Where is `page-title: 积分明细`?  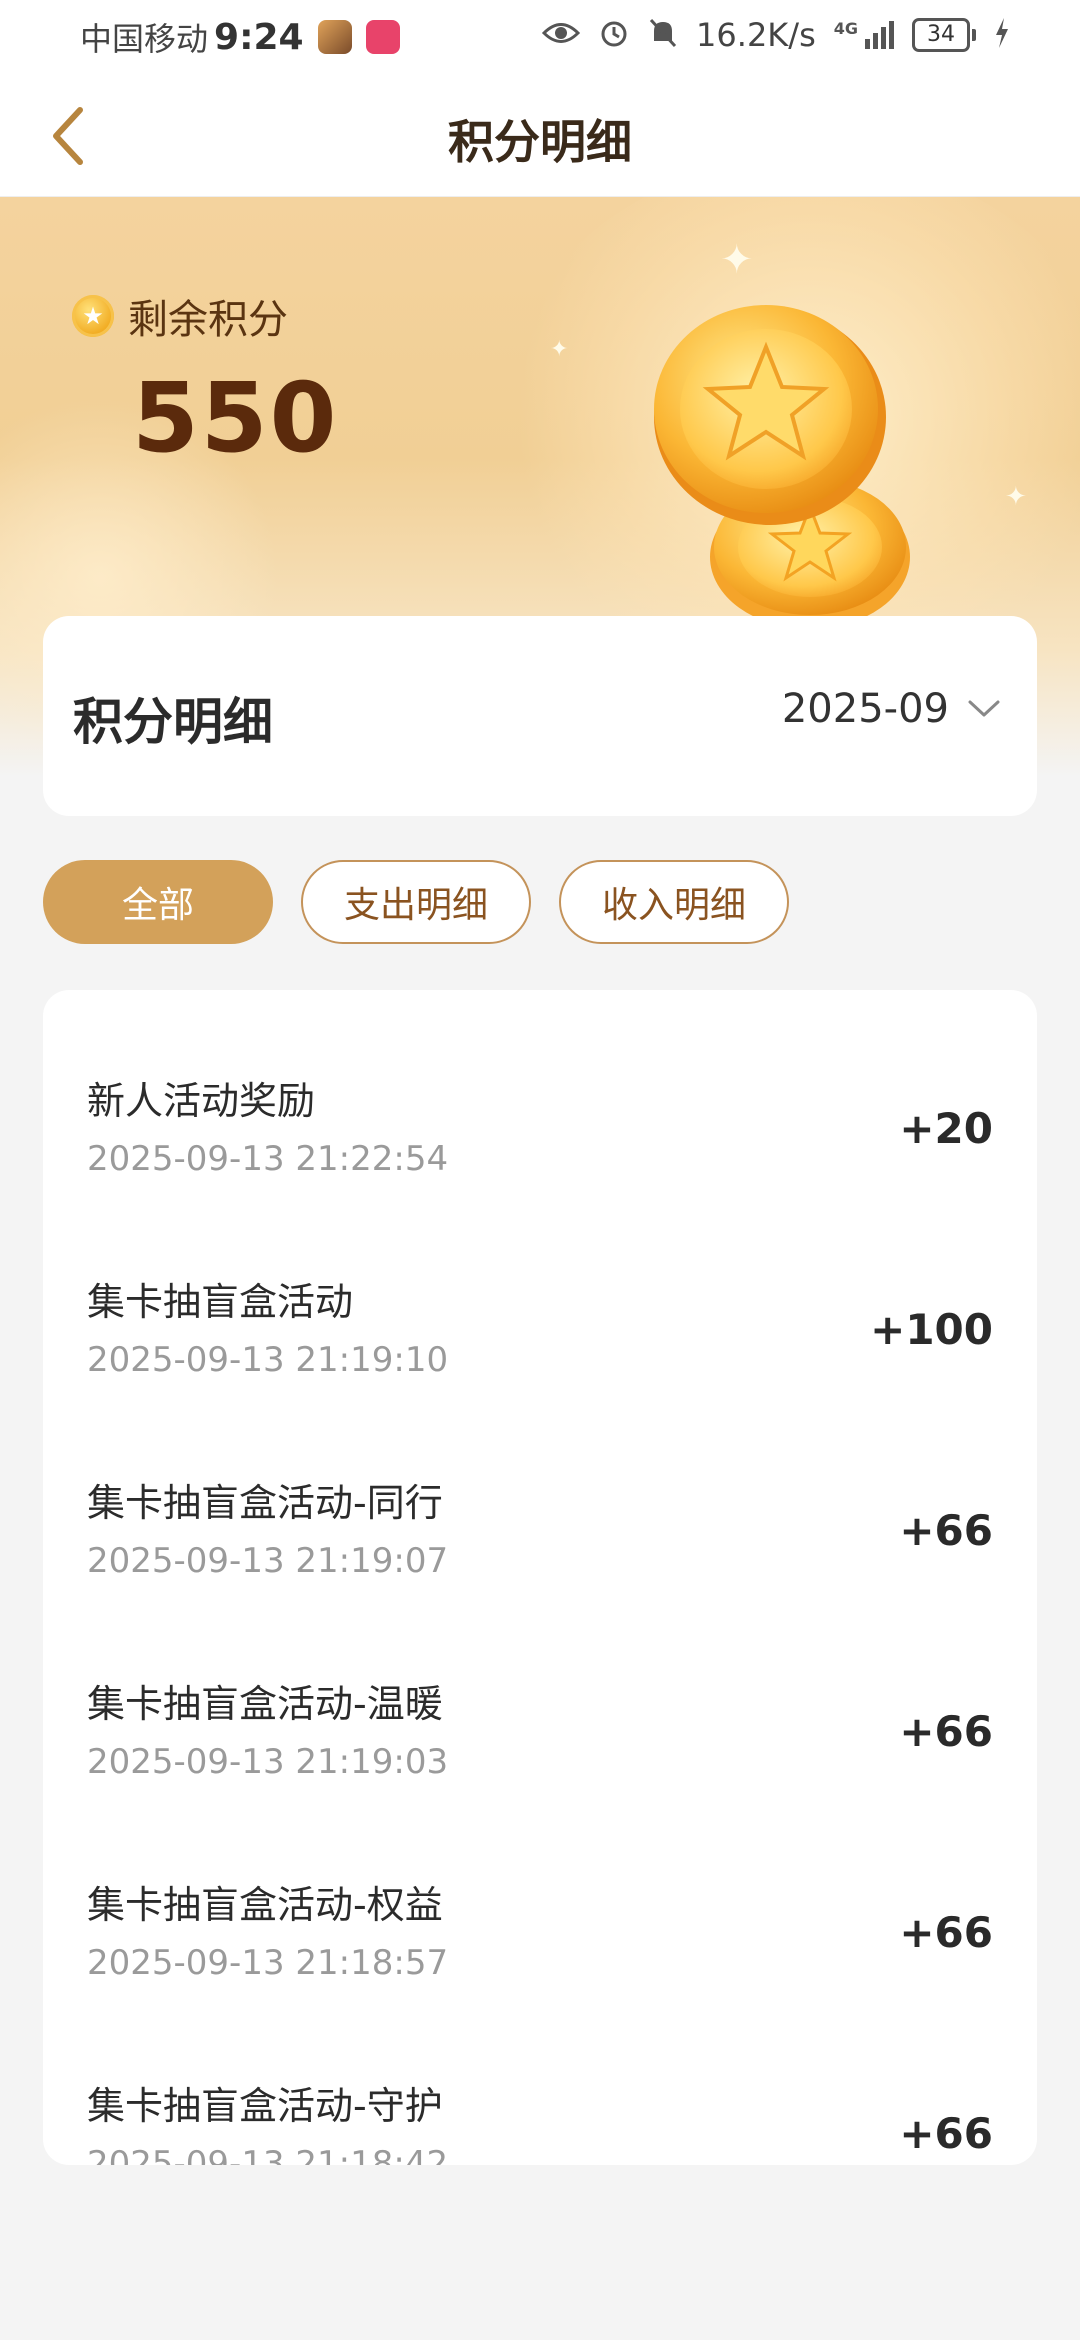 page-title: 积分明细 is located at coordinates (540, 142).